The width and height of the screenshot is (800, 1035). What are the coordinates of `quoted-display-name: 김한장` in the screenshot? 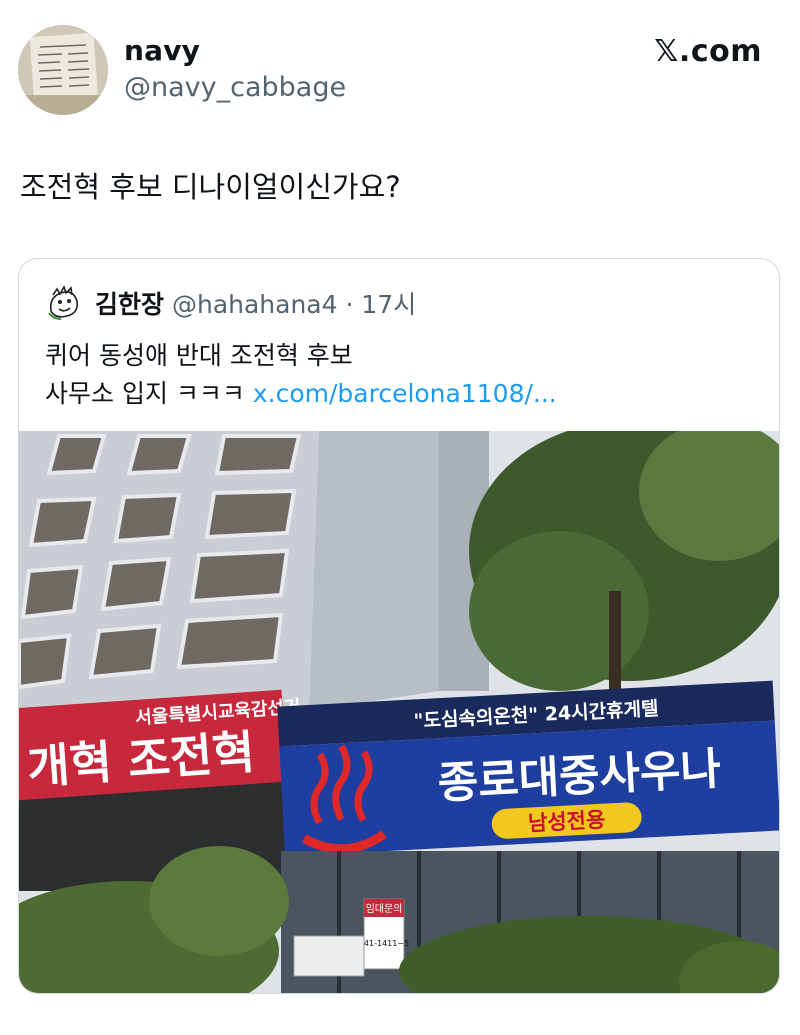 It's located at (129, 304).